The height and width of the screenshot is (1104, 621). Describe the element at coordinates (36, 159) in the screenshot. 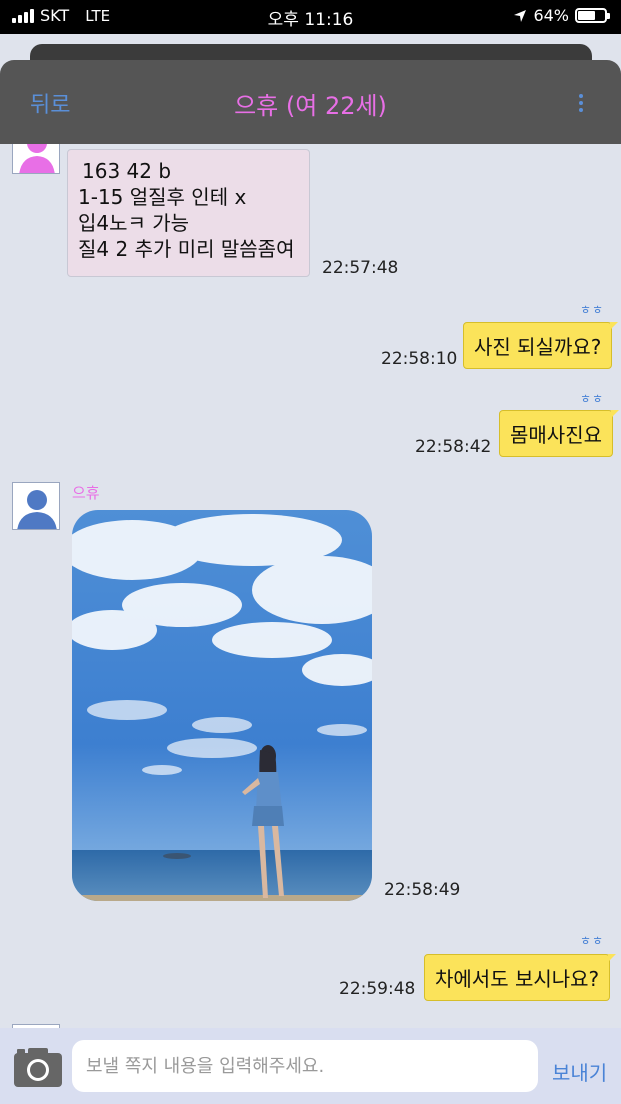

I see `female-avatar-icon` at that location.